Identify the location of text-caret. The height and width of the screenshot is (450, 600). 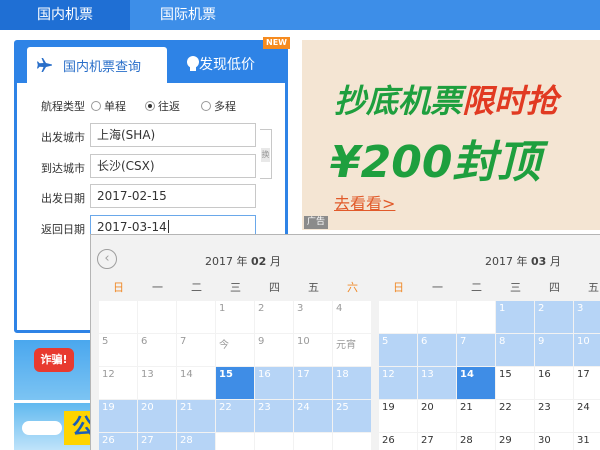
(168, 226).